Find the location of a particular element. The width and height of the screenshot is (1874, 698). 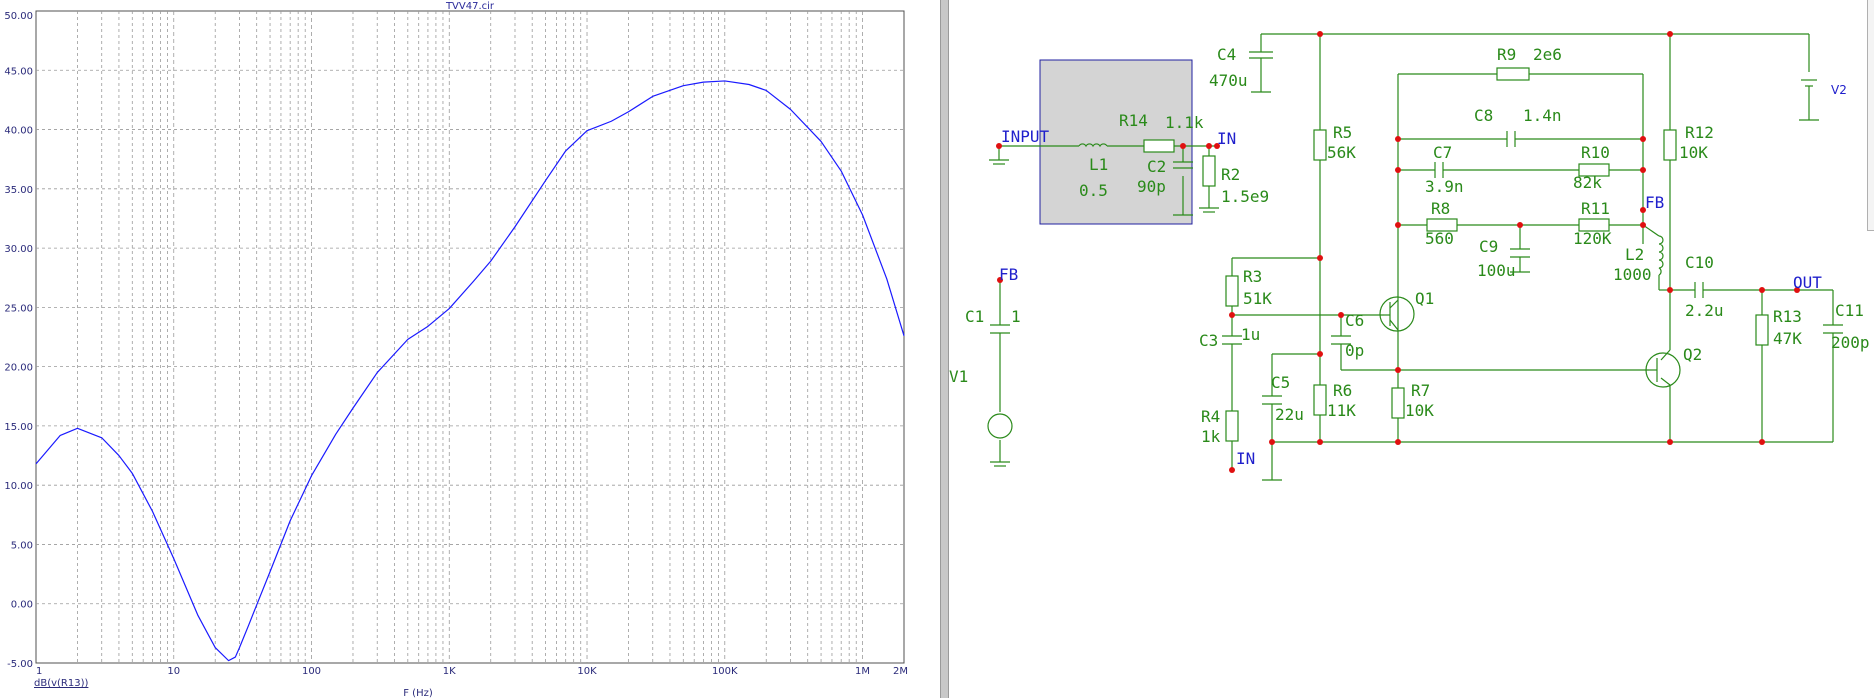

c4-value: 470u is located at coordinates (1228, 80).